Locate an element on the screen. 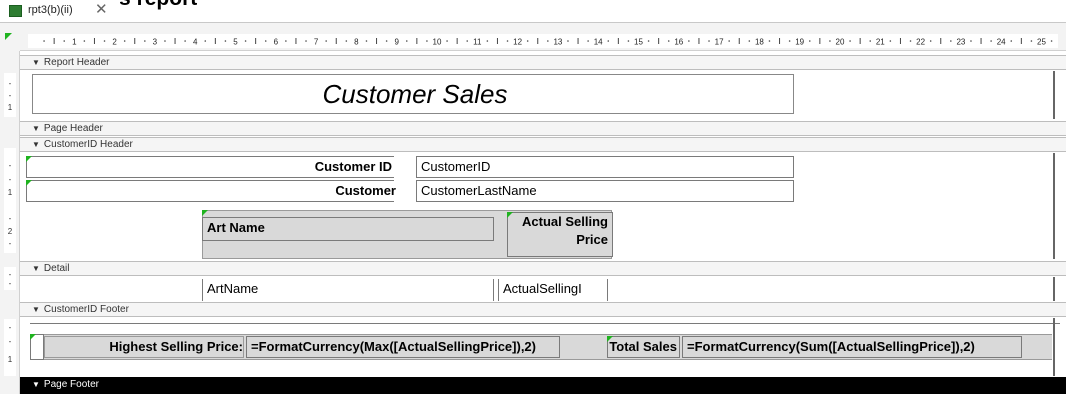 The image size is (1066, 394). actual-selling-price-heading: Actual Selling Price is located at coordinates (560, 234).